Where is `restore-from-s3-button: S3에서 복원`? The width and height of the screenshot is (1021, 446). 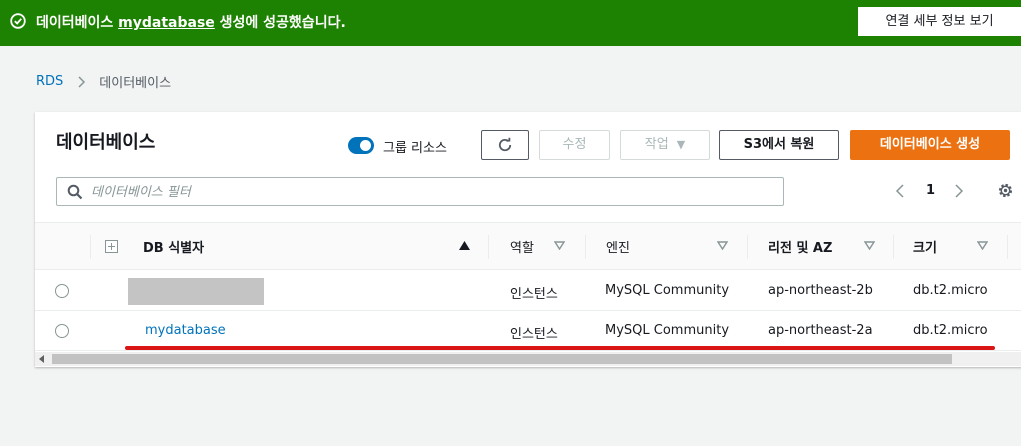
restore-from-s3-button: S3에서 복원 is located at coordinates (779, 145).